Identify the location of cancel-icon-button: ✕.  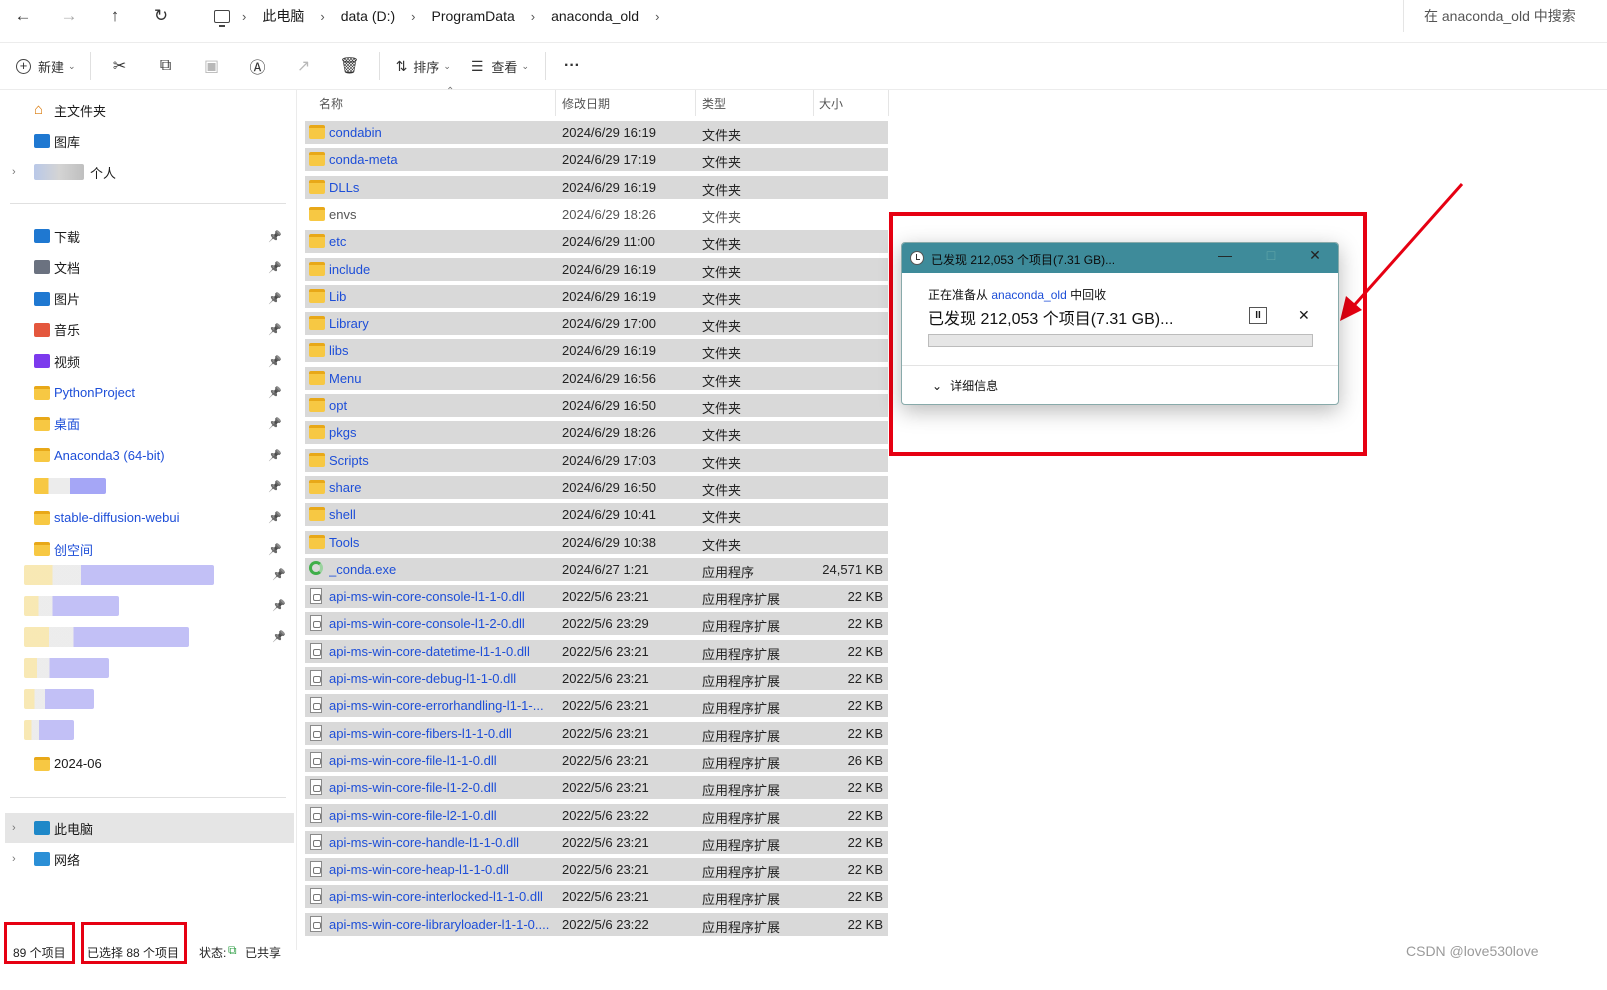
(1304, 315).